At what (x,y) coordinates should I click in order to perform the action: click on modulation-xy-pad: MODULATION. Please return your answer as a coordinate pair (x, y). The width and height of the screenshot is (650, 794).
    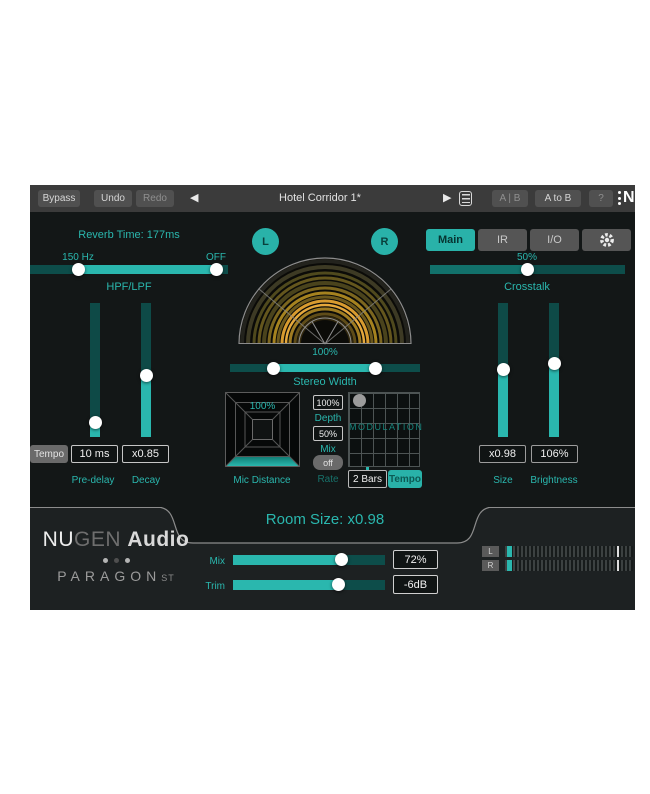
    Looking at the image, I should click on (386, 429).